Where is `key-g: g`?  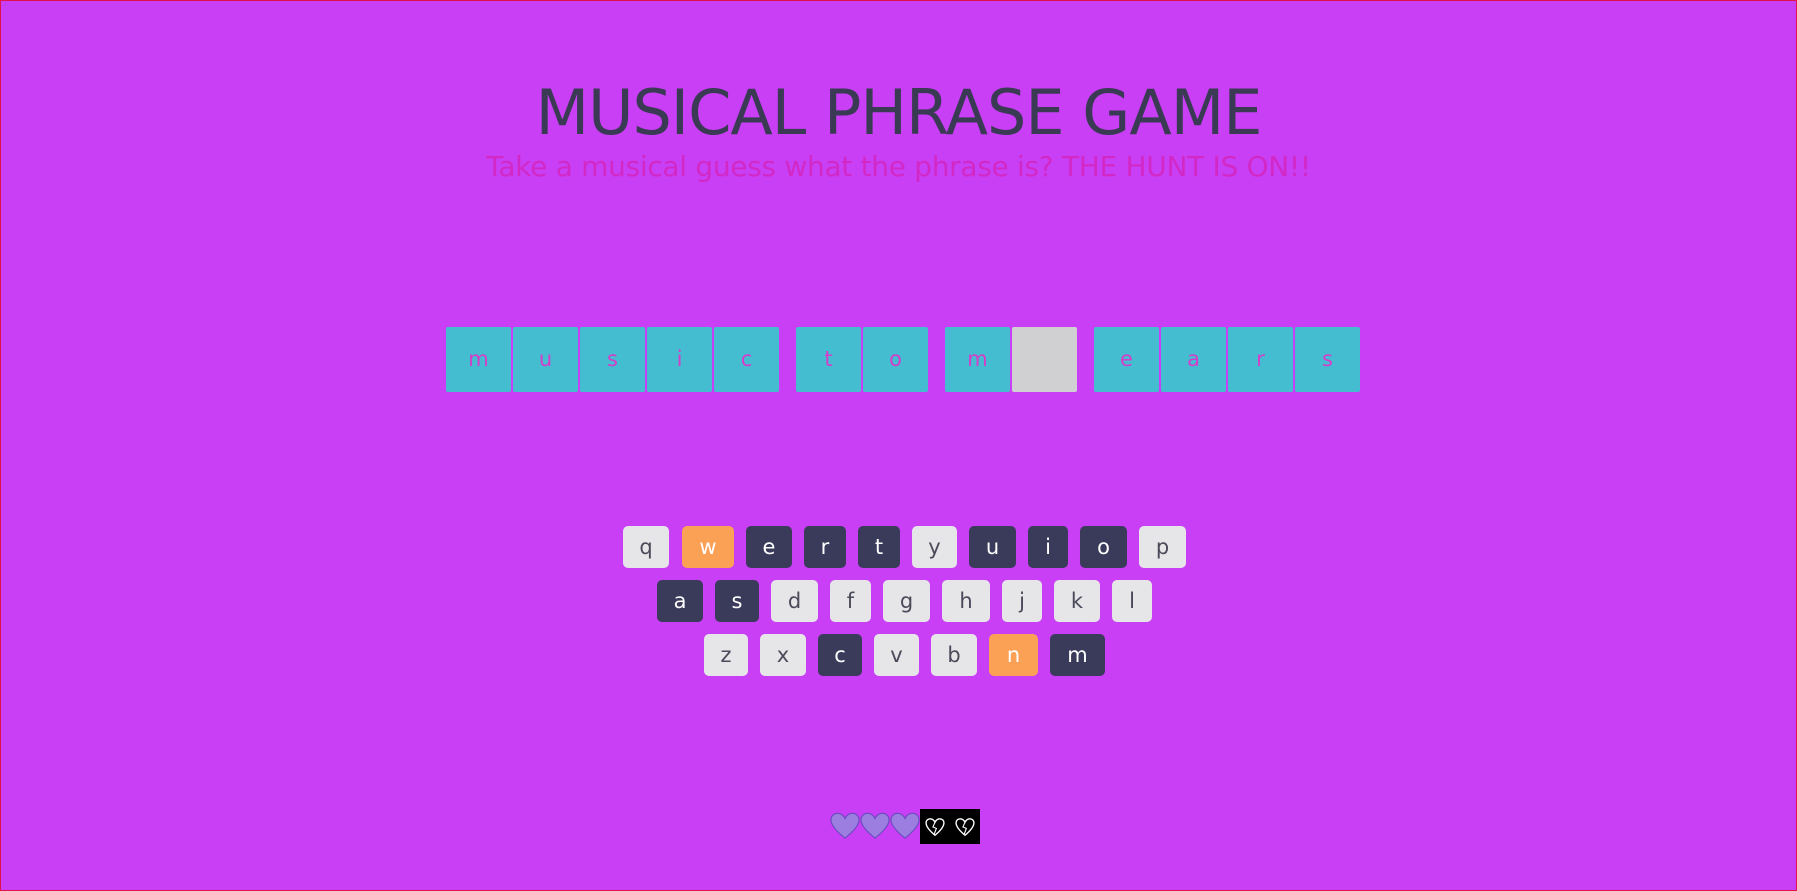
key-g: g is located at coordinates (906, 601).